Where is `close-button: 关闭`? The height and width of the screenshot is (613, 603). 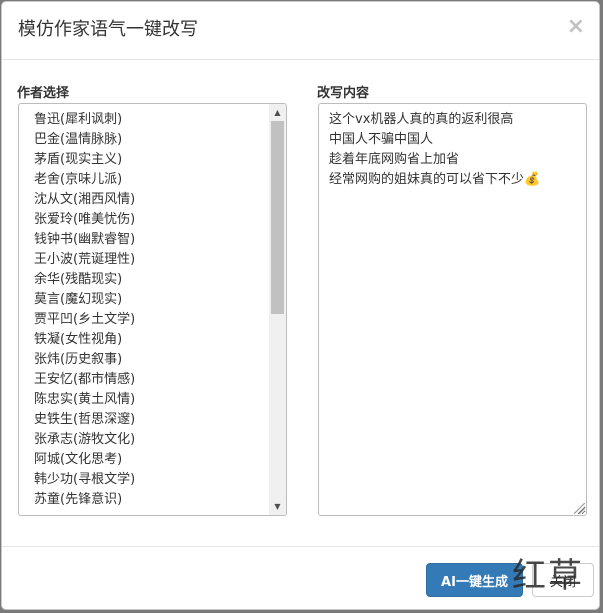
close-button: 关闭 is located at coordinates (563, 580).